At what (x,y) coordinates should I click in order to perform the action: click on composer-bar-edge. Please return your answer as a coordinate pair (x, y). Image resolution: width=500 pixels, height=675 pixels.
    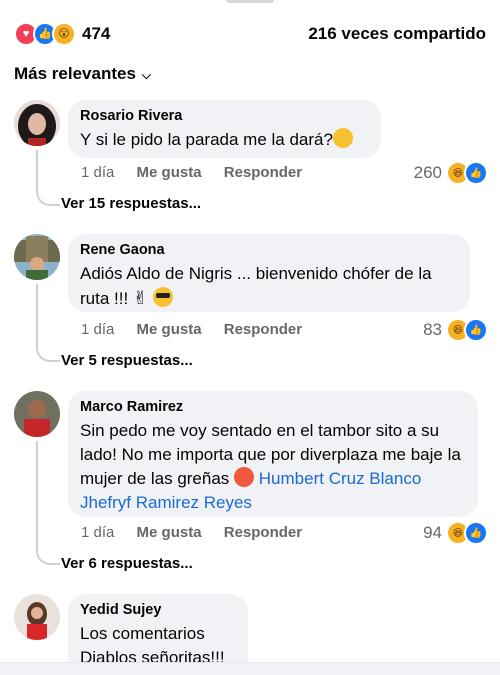
    Looking at the image, I should click on (250, 668).